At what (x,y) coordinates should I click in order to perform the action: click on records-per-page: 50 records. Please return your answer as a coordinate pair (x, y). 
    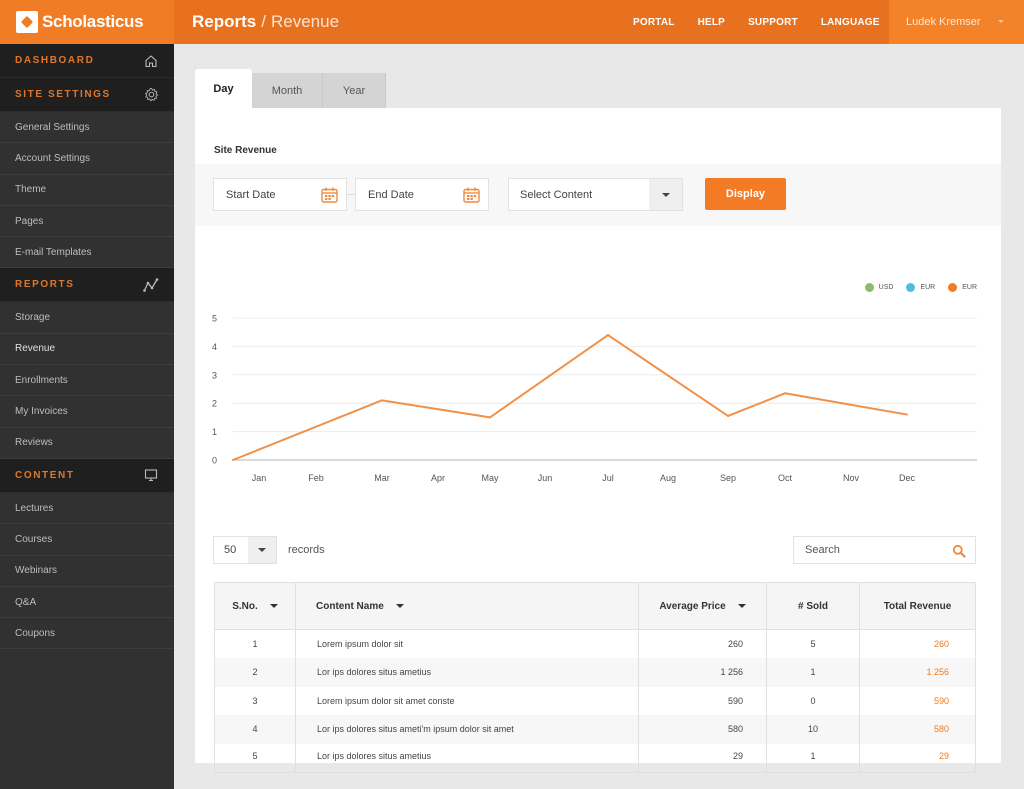
    Looking at the image, I should click on (269, 550).